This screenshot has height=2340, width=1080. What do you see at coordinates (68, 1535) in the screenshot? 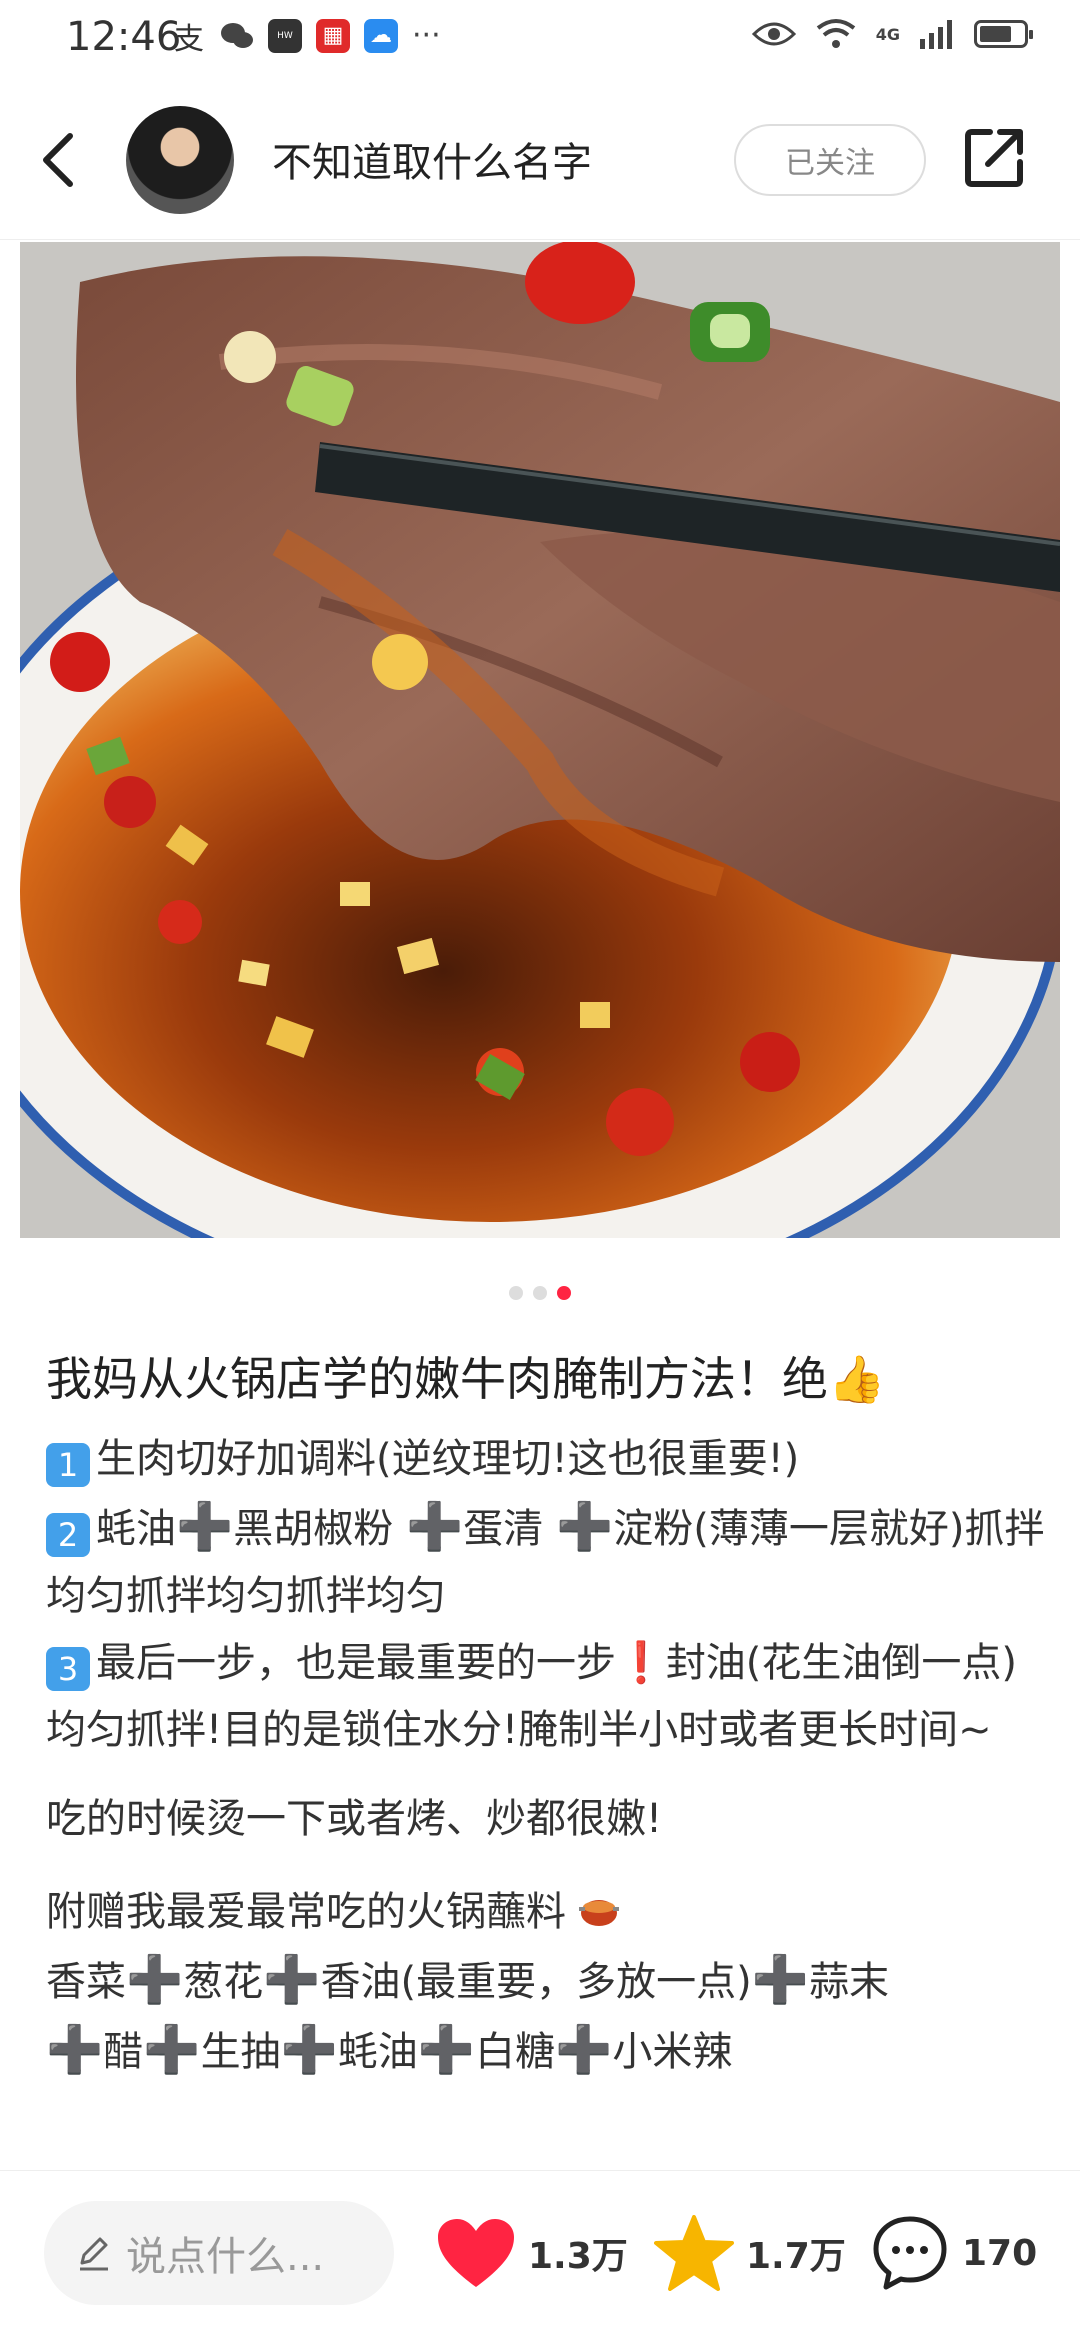
I see `keycap-2-icon: 2` at bounding box center [68, 1535].